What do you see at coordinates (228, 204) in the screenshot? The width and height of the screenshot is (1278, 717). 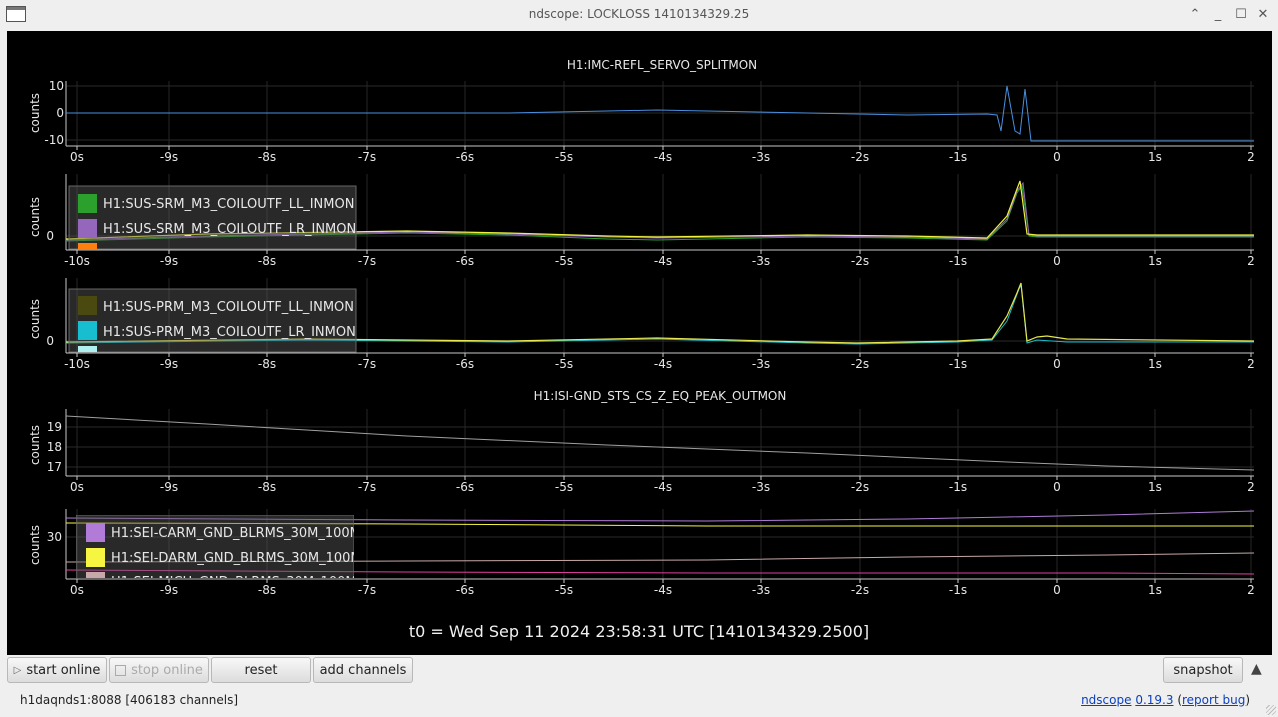 I see `legend-label: H1:SUS-SRM_M3_COILOUTF_LL_INMON` at bounding box center [228, 204].